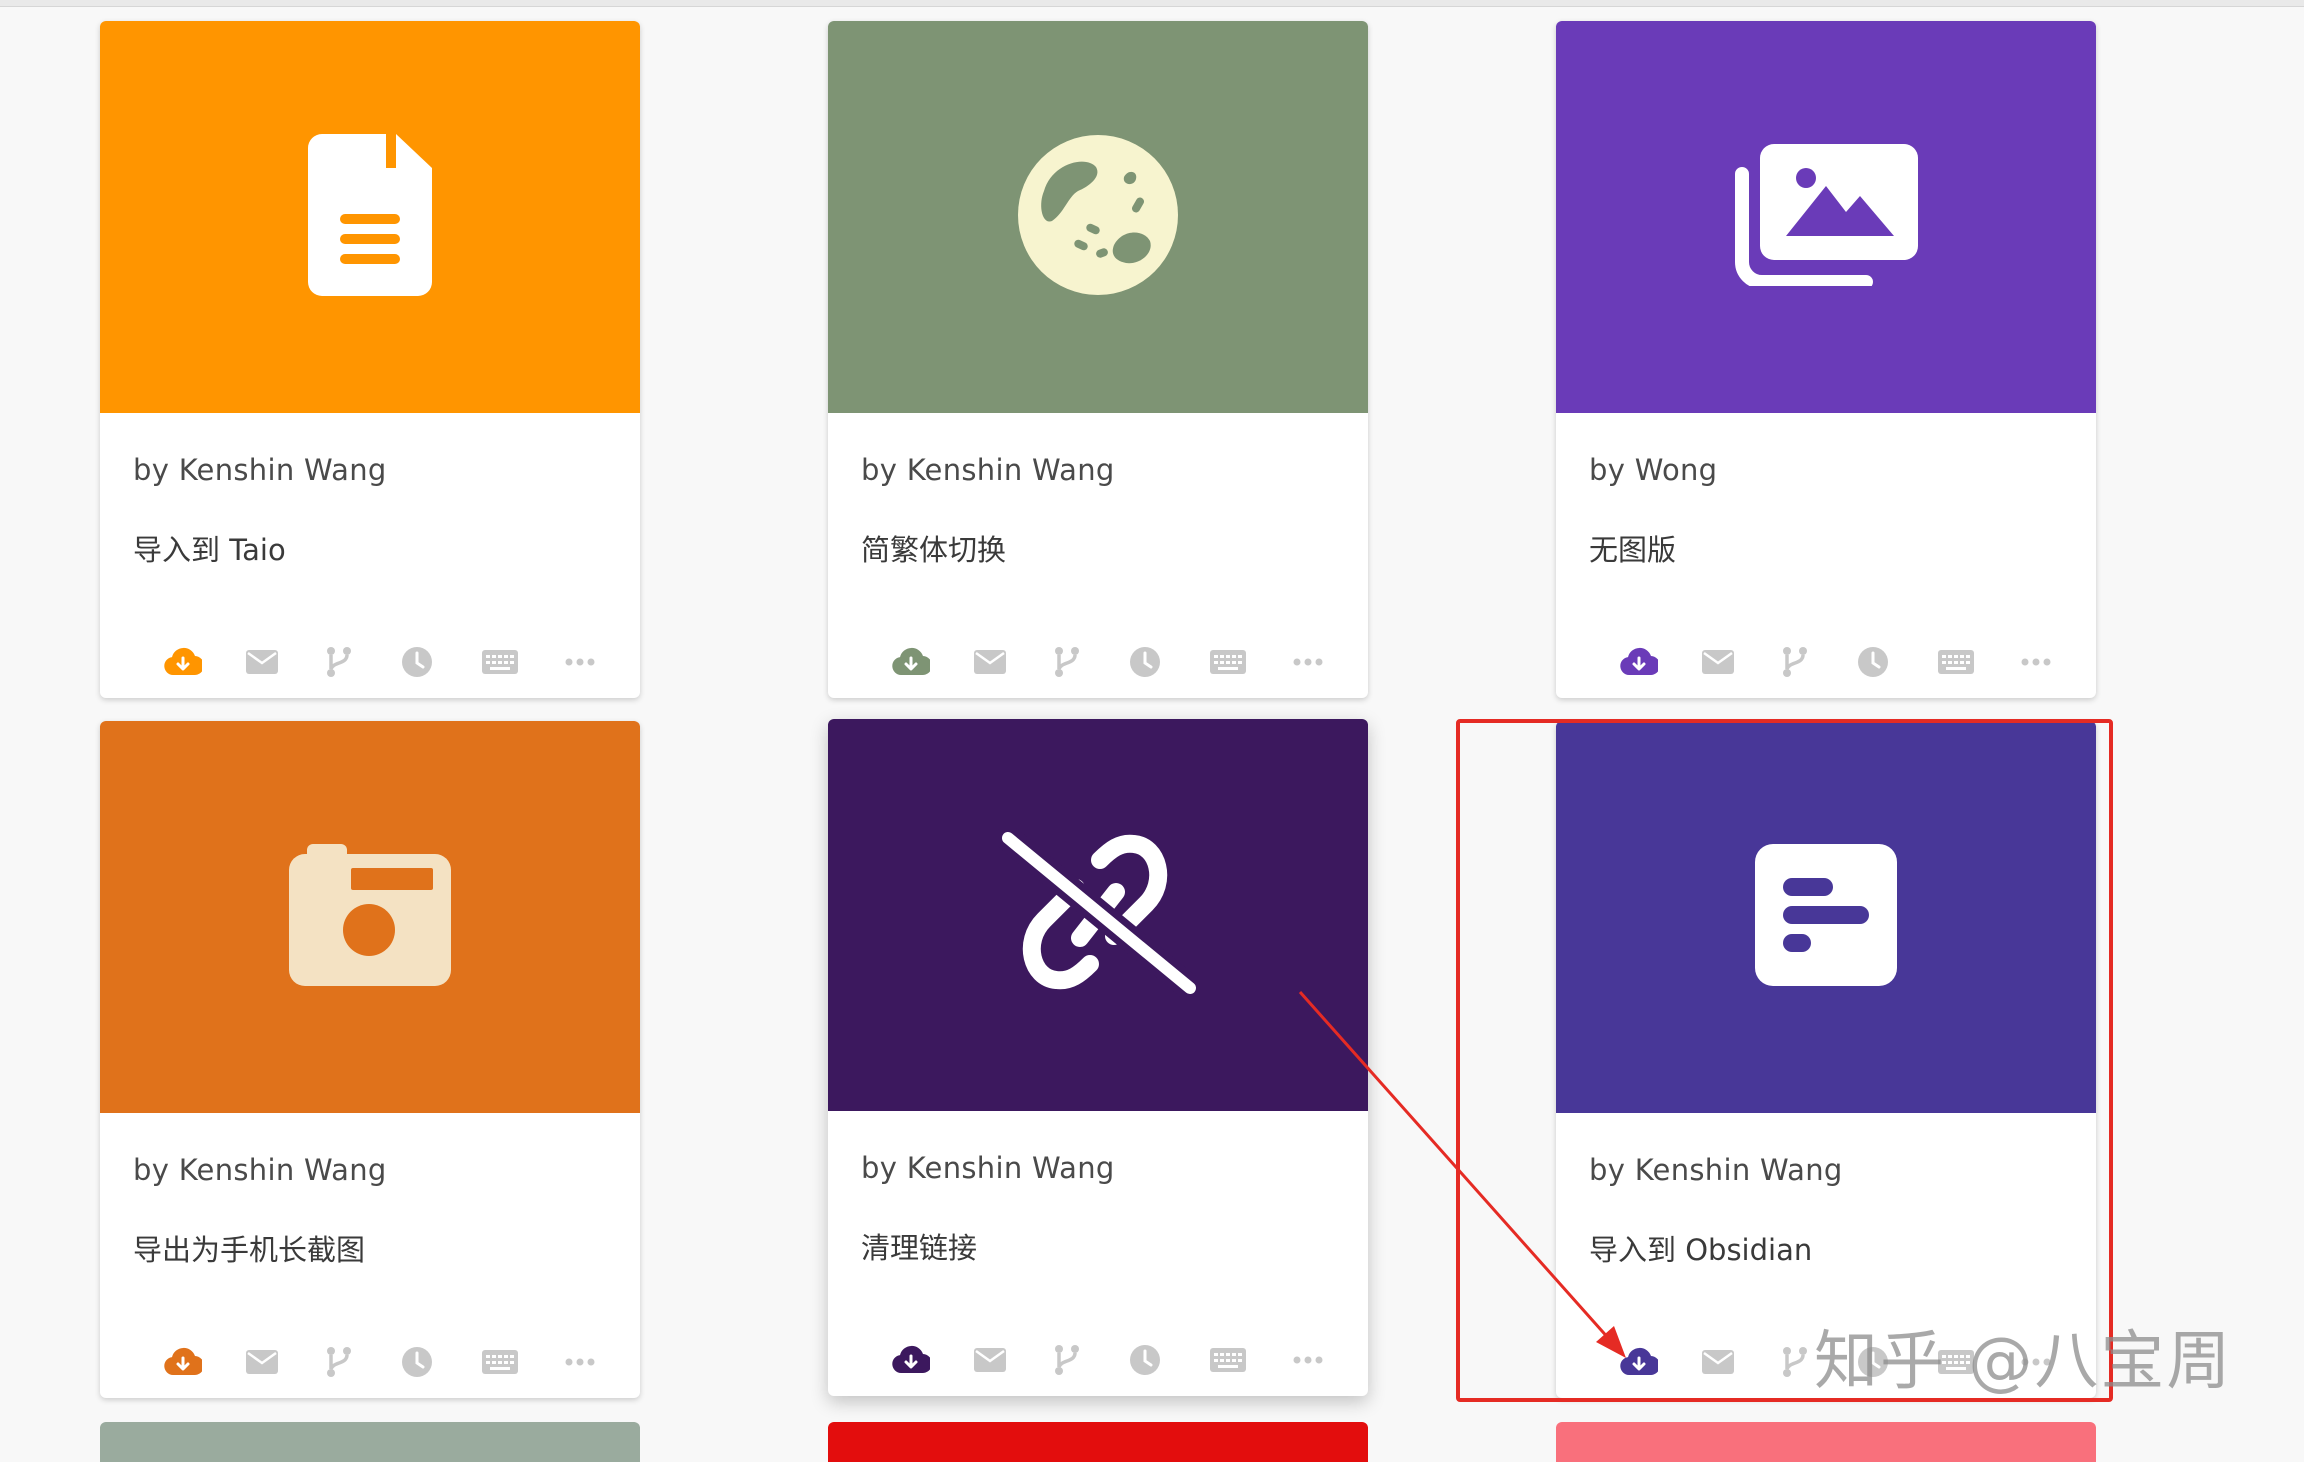 This screenshot has height=1462, width=2304. I want to click on shortcut-card-clean-links: by Kenshin Wang 清理链接, so click(1098, 1057).